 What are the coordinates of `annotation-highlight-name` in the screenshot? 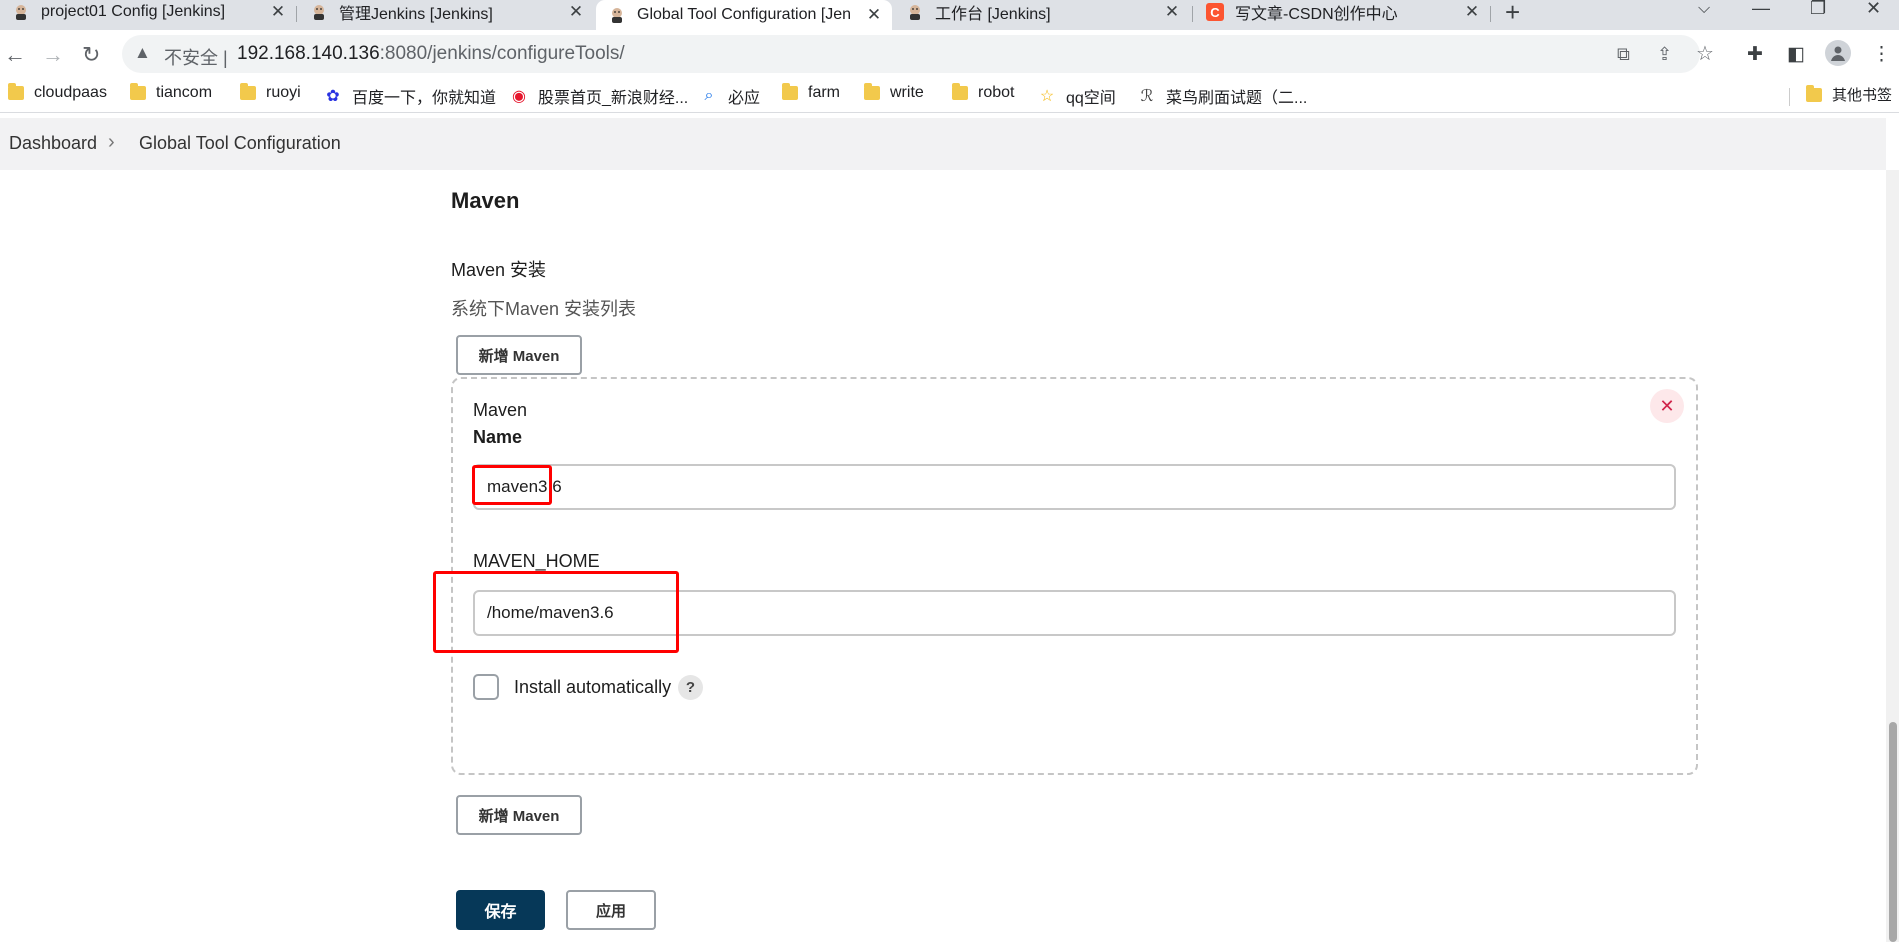 It's located at (512, 485).